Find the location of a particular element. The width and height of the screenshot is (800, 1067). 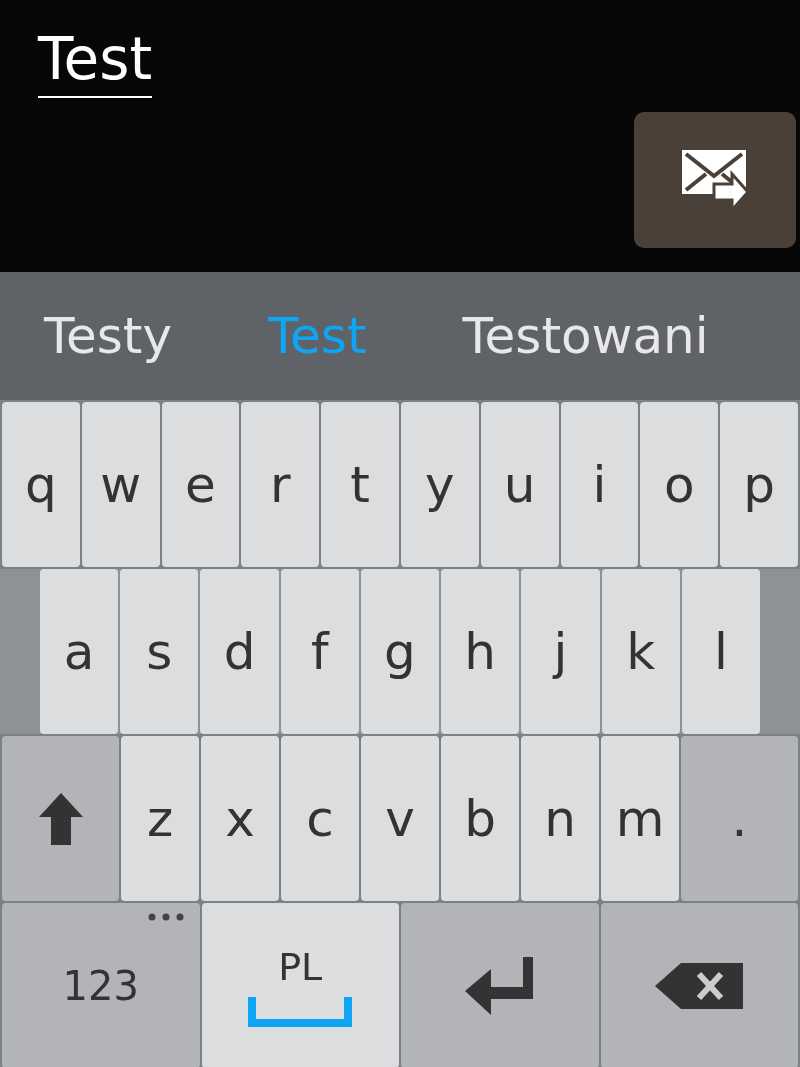

letter-key: g is located at coordinates (400, 651).